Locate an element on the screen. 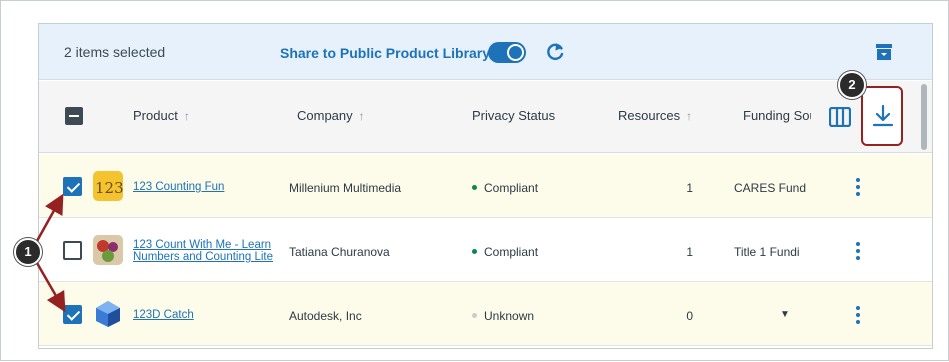 The image size is (949, 362). company-name: Autodesk, Inc is located at coordinates (325, 316).